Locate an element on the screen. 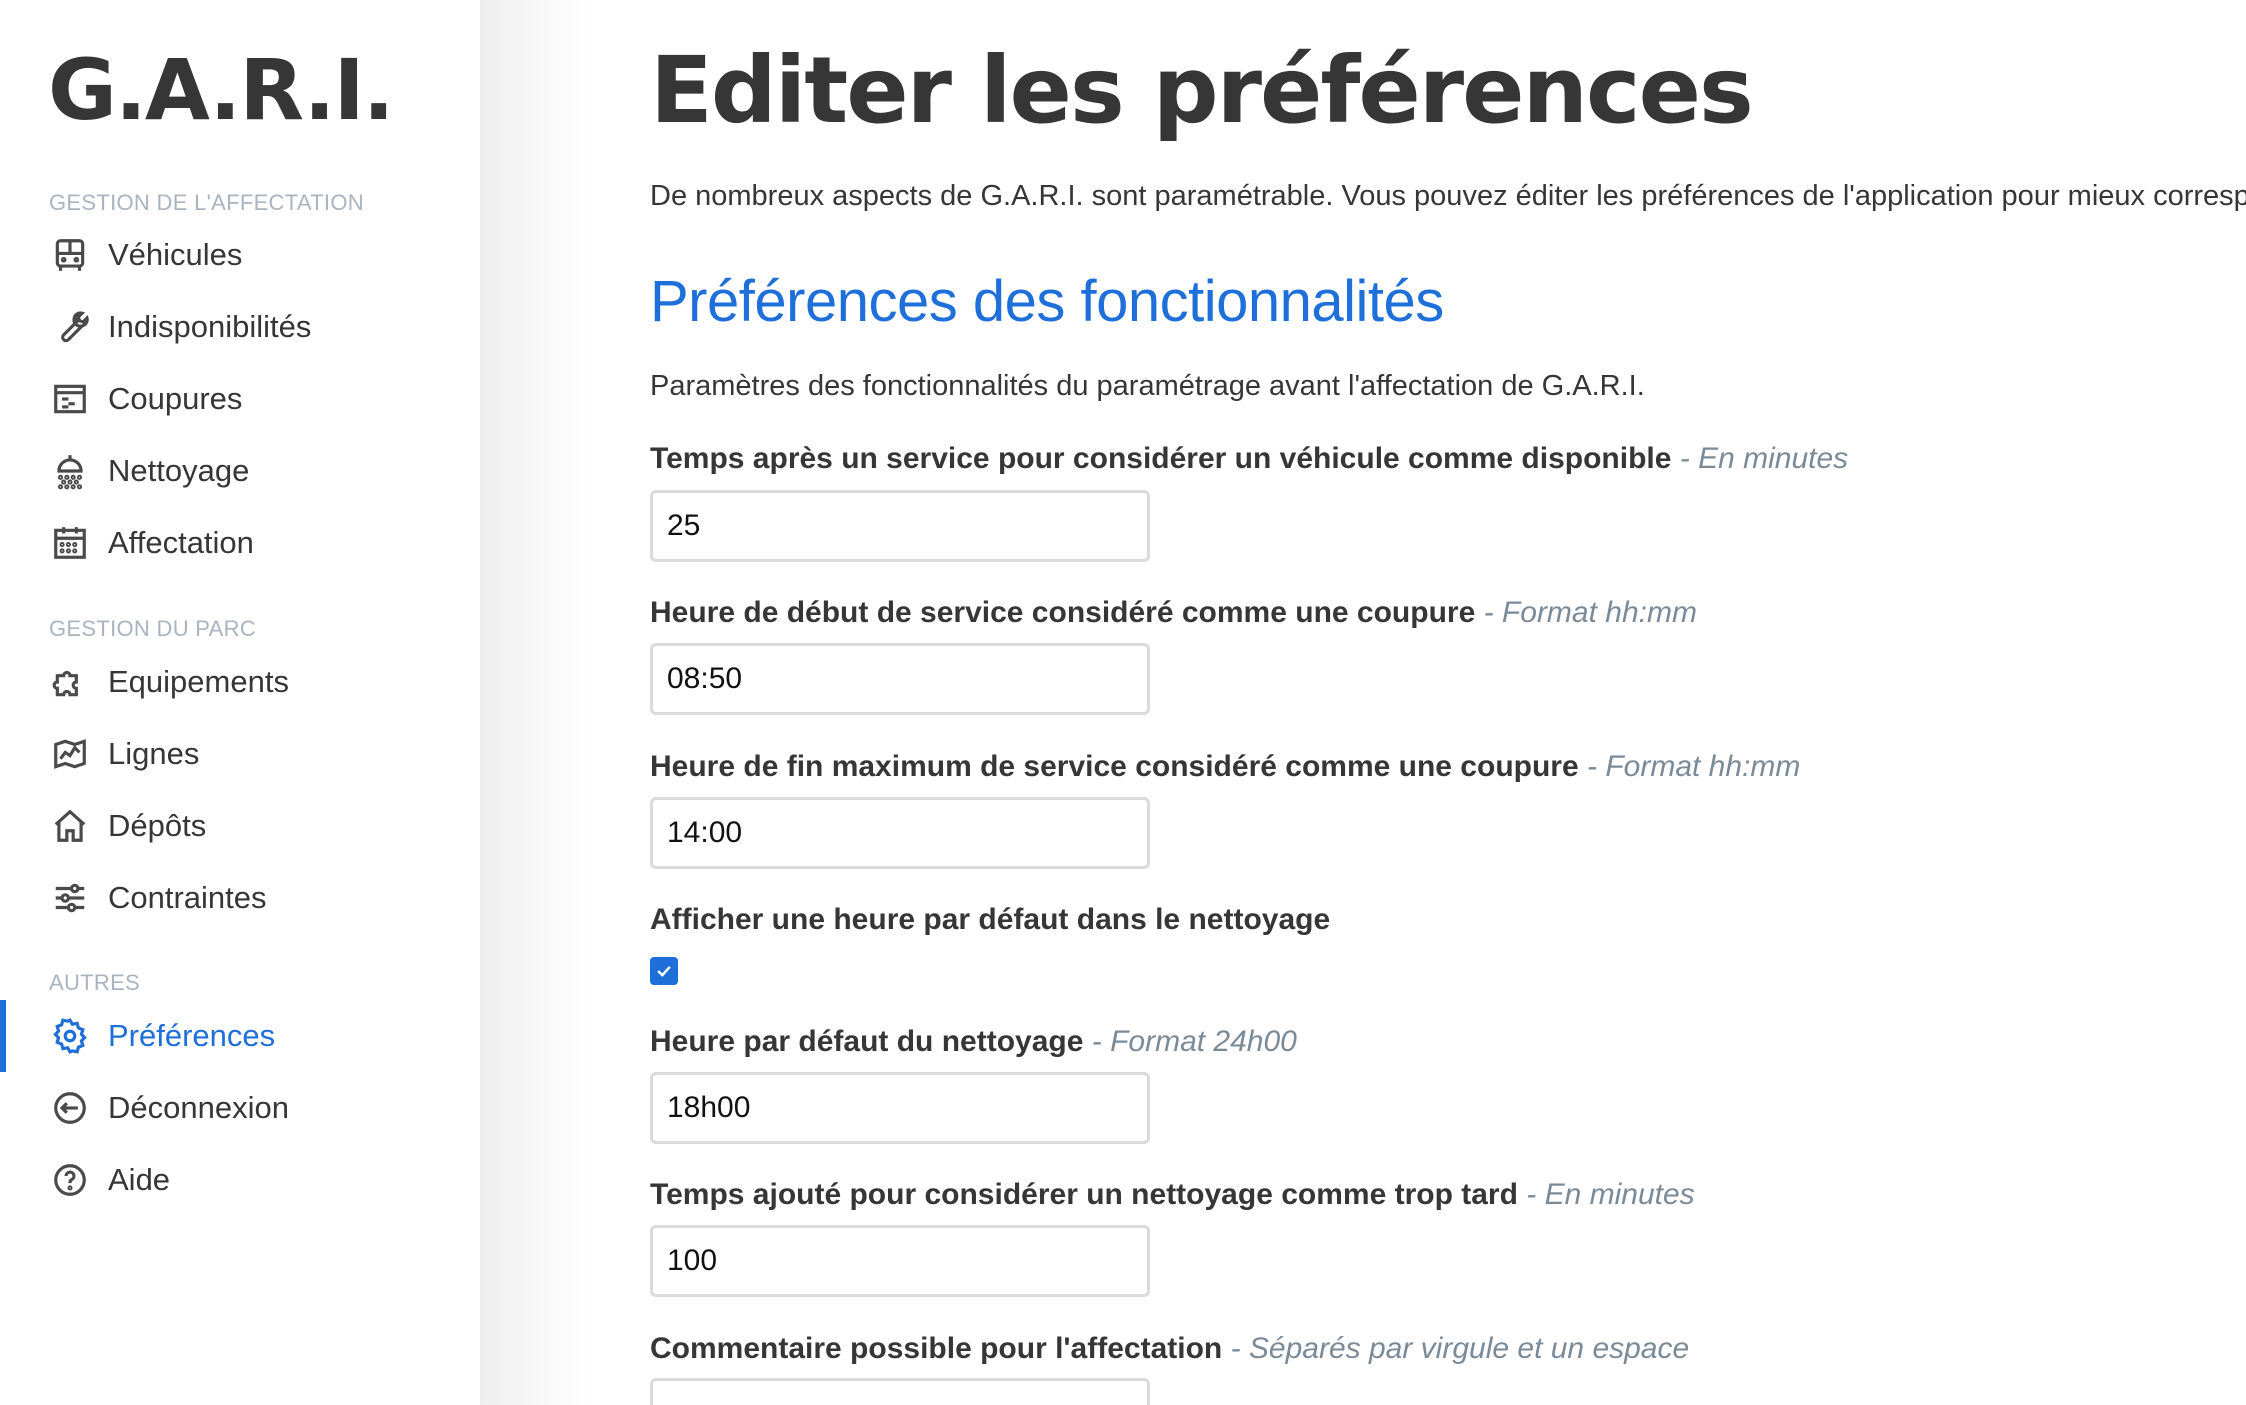 This screenshot has height=1405, width=2246. check-icon is located at coordinates (664, 971).